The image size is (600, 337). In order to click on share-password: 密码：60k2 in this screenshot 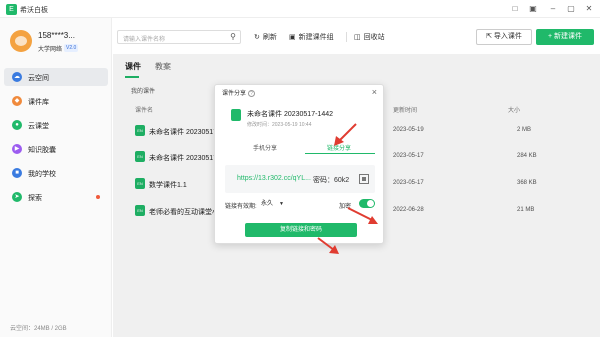, I will do `click(331, 180)`.